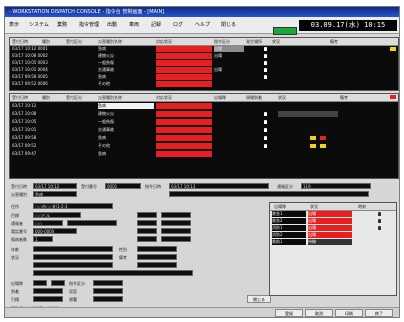 The height and width of the screenshot is (322, 404). What do you see at coordinates (204, 70) in the screenshot?
I see `table-row: 03/17 10:01 0004 交通事故 出場` at bounding box center [204, 70].